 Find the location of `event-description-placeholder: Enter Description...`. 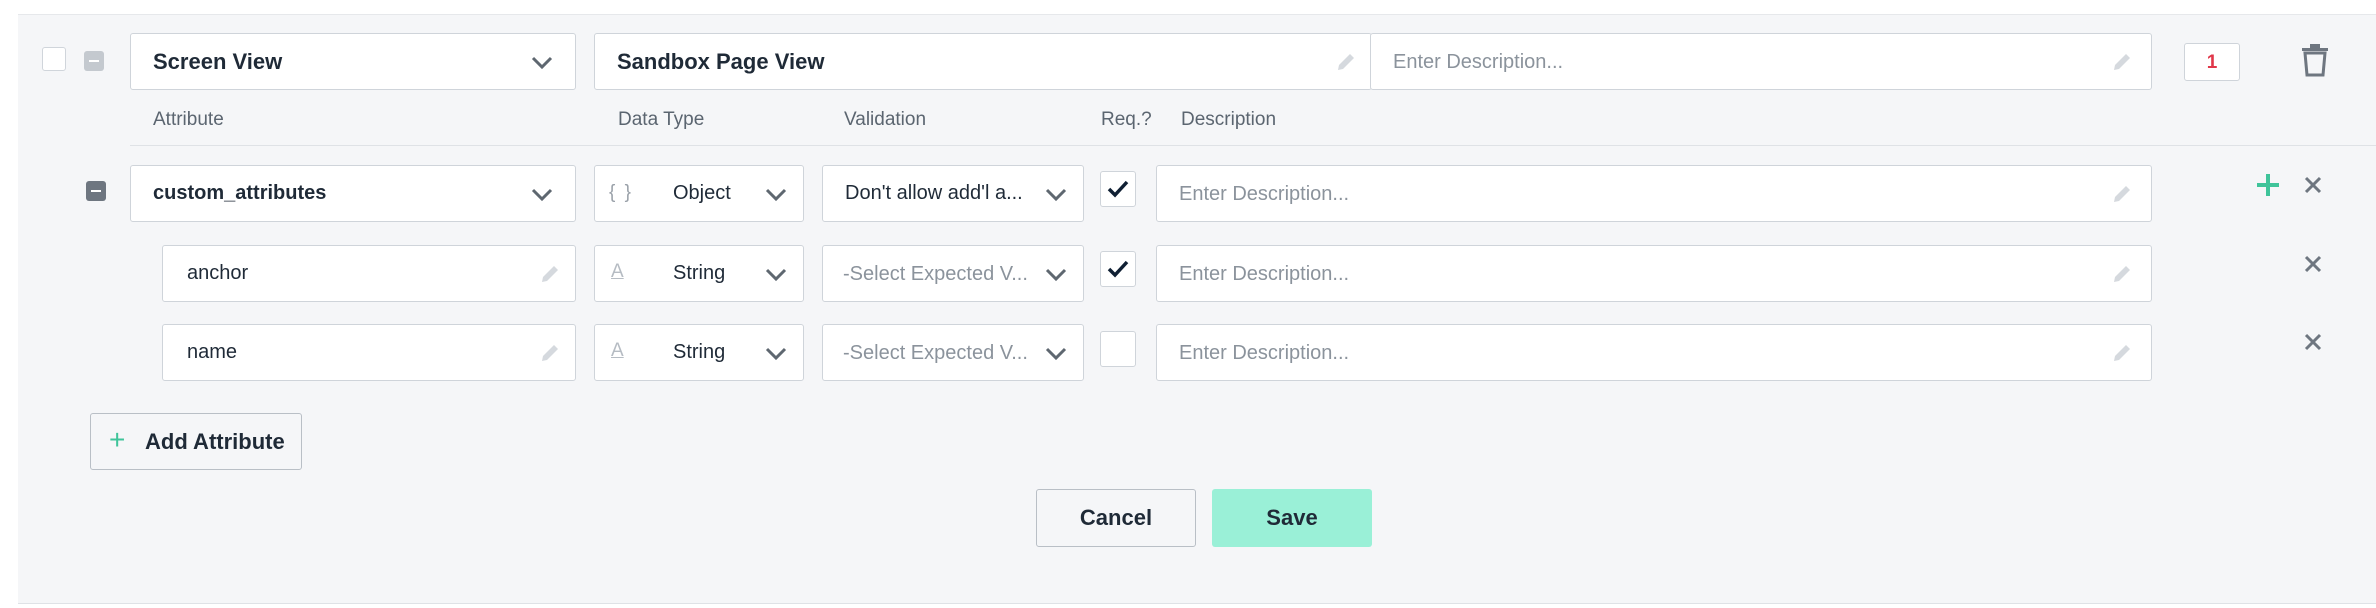

event-description-placeholder: Enter Description... is located at coordinates (1478, 62).